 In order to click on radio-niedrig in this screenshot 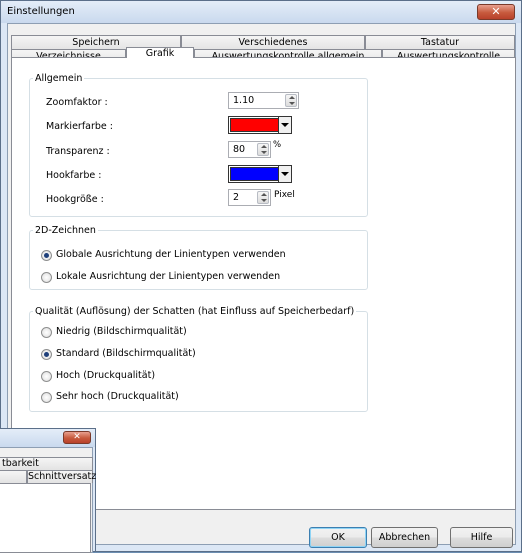, I will do `click(46, 332)`.